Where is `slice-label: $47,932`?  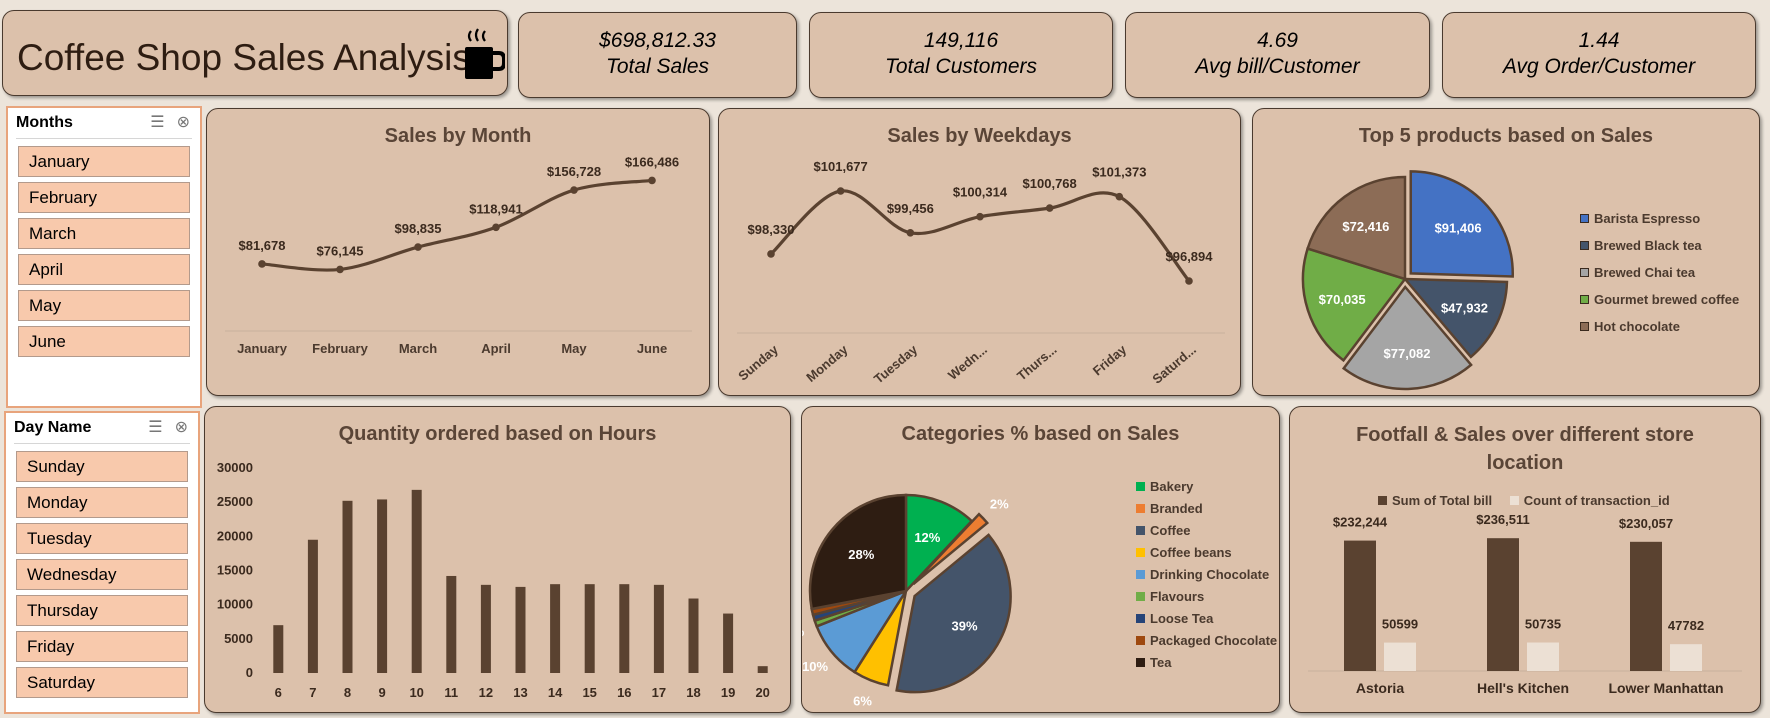
slice-label: $47,932 is located at coordinates (1464, 308).